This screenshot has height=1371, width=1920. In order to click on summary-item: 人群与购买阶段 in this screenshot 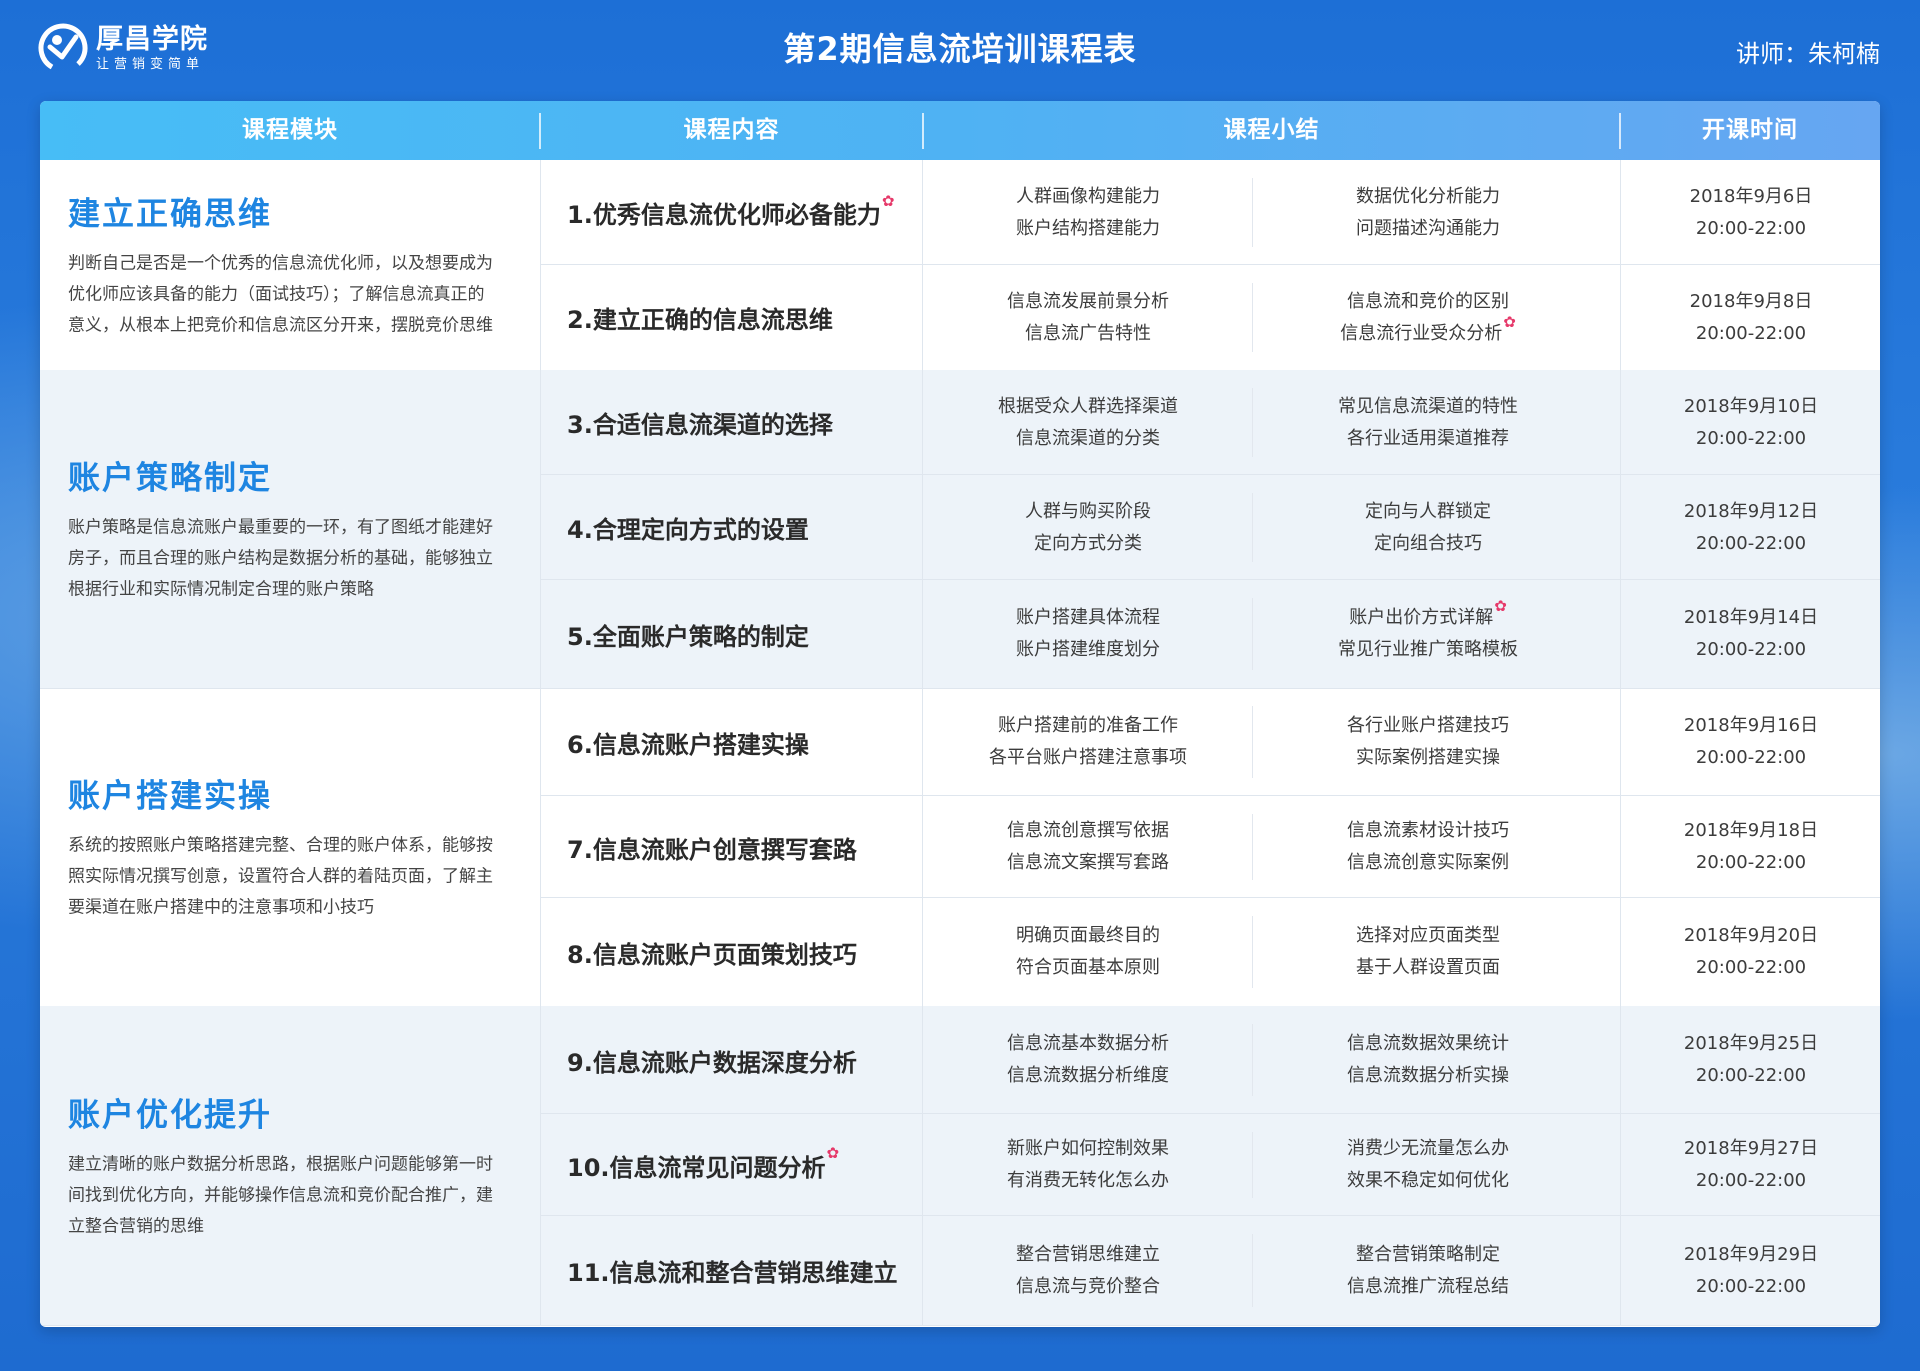, I will do `click(1088, 512)`.